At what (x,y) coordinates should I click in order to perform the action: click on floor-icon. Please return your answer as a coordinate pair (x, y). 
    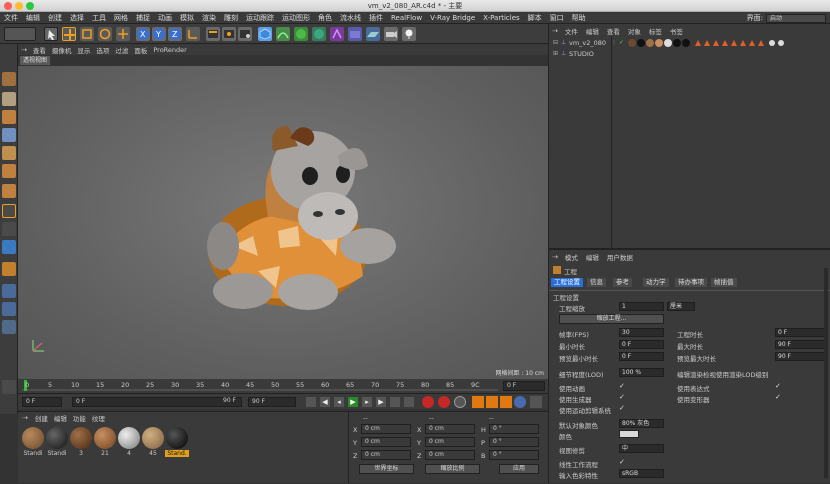
    Looking at the image, I should click on (373, 34).